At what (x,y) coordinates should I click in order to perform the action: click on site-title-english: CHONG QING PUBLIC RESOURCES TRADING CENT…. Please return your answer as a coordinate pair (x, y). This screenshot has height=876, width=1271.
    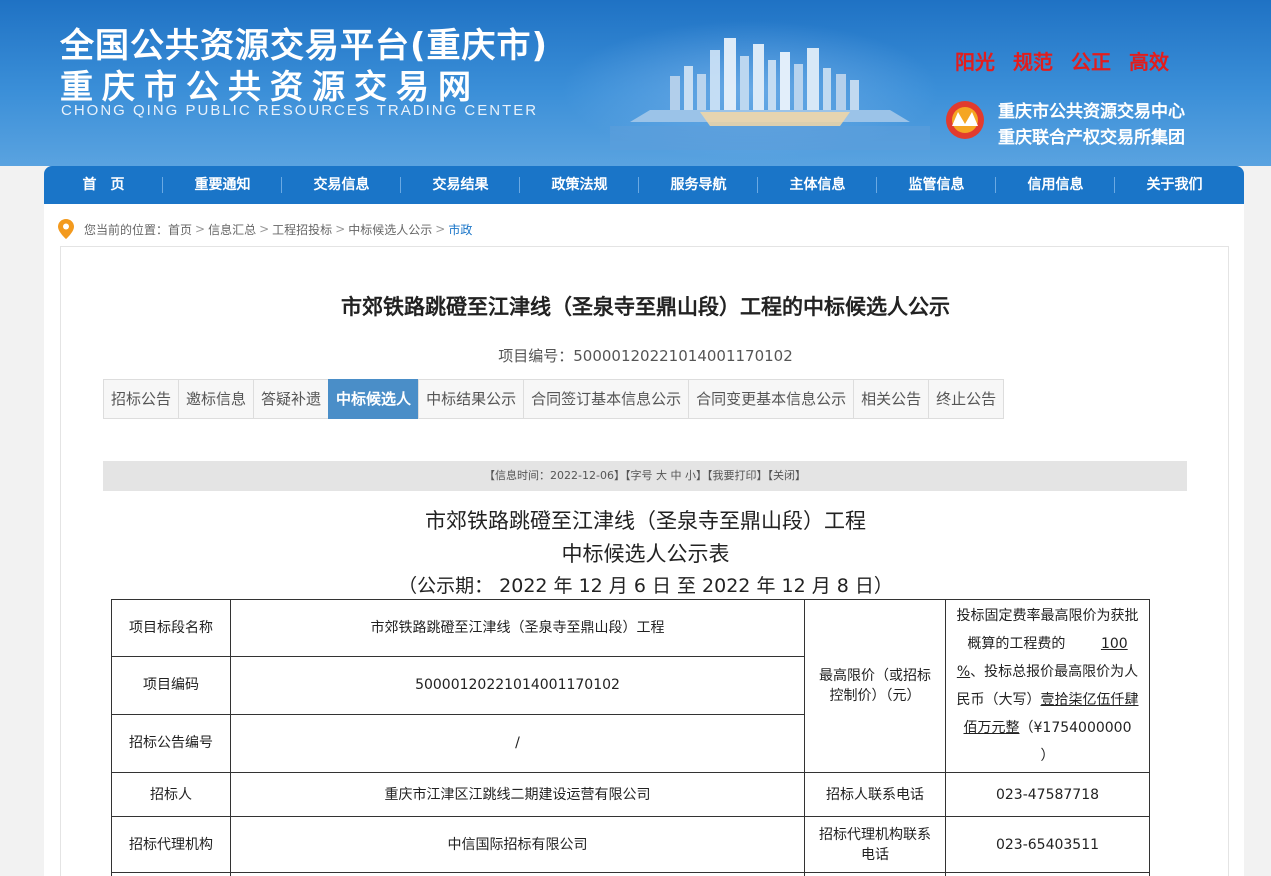
    Looking at the image, I should click on (300, 110).